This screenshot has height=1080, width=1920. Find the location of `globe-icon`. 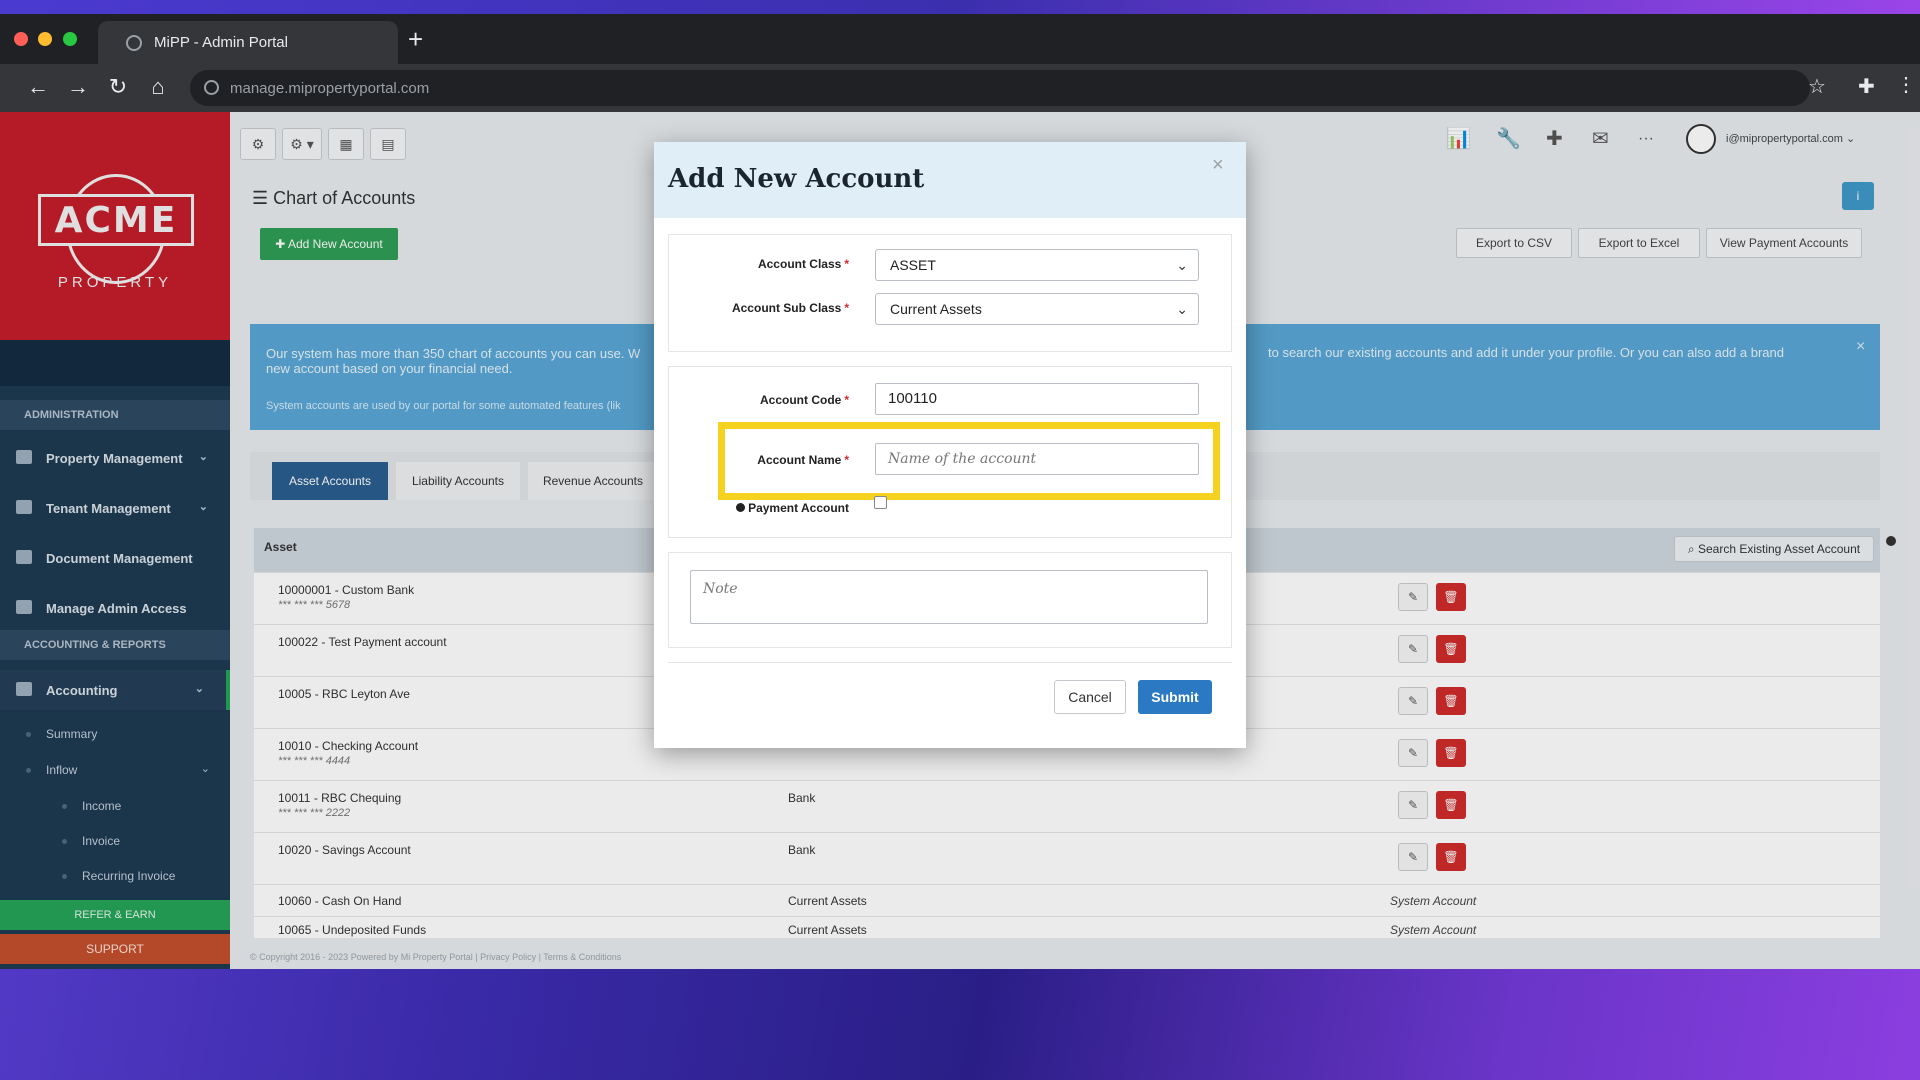

globe-icon is located at coordinates (134, 42).